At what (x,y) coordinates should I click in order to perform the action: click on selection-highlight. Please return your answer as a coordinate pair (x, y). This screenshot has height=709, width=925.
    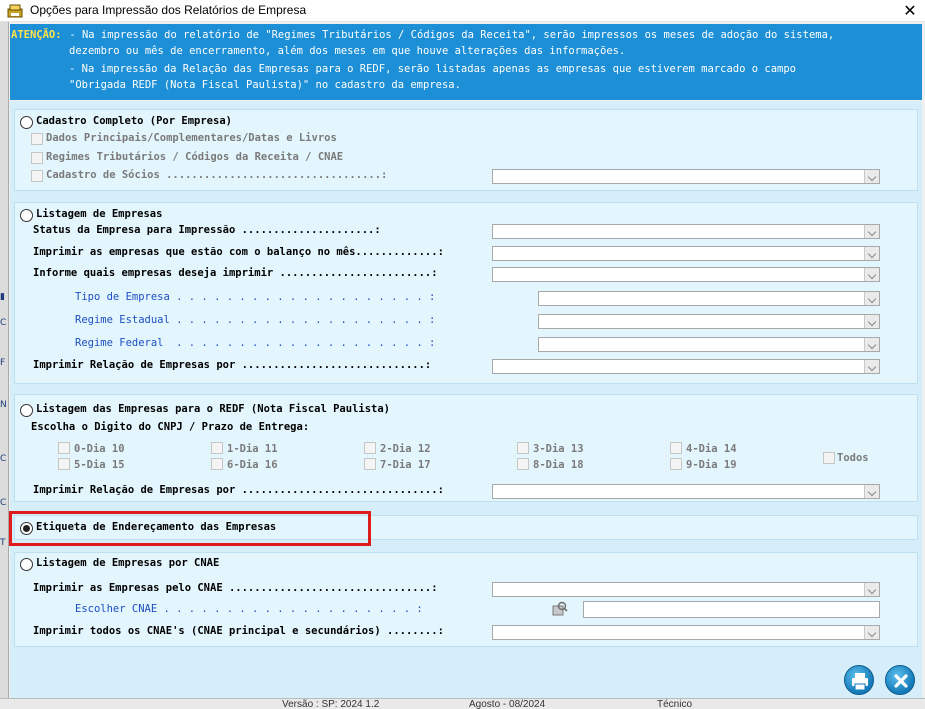
    Looking at the image, I should click on (190, 528).